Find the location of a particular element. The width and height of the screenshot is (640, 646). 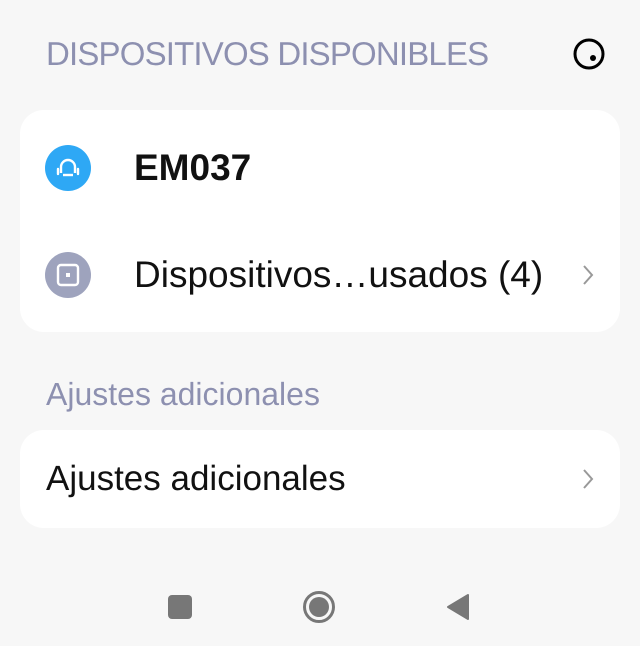

back-icon is located at coordinates (458, 607).